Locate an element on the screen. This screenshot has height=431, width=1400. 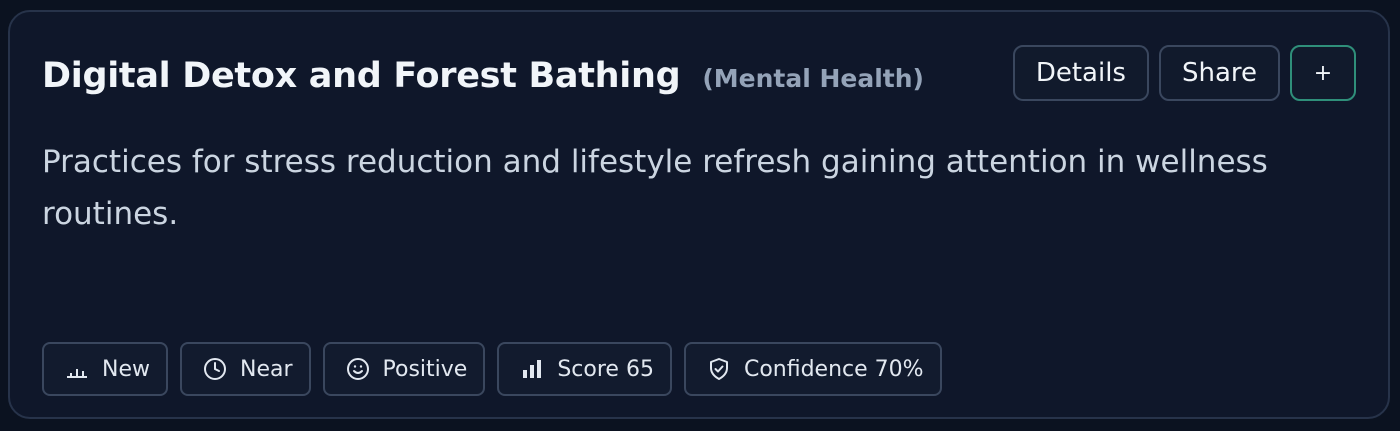
tag-near: Near is located at coordinates (245, 369).